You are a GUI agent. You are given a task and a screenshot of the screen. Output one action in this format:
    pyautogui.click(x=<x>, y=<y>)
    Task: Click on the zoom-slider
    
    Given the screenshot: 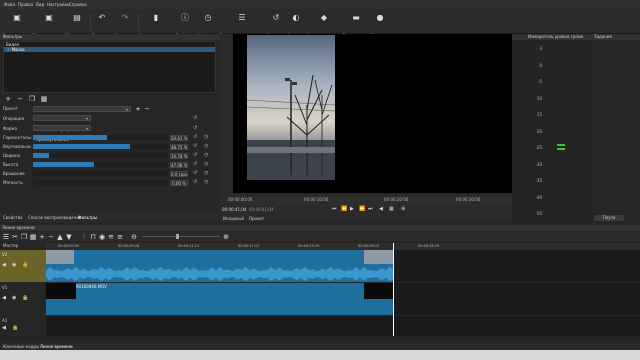 What is the action you would take?
    pyautogui.click(x=181, y=236)
    